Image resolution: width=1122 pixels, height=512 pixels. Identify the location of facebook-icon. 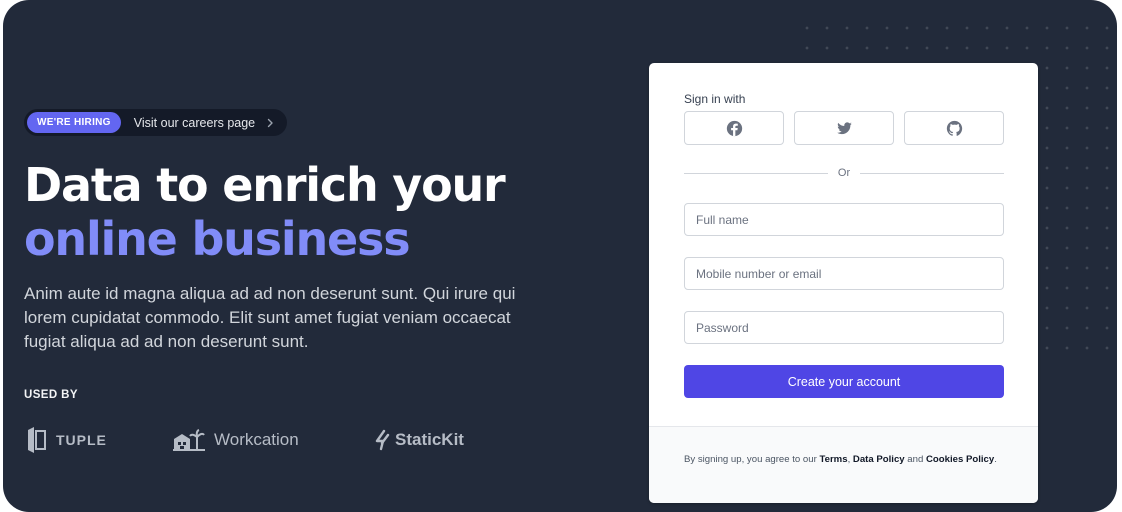
(734, 128).